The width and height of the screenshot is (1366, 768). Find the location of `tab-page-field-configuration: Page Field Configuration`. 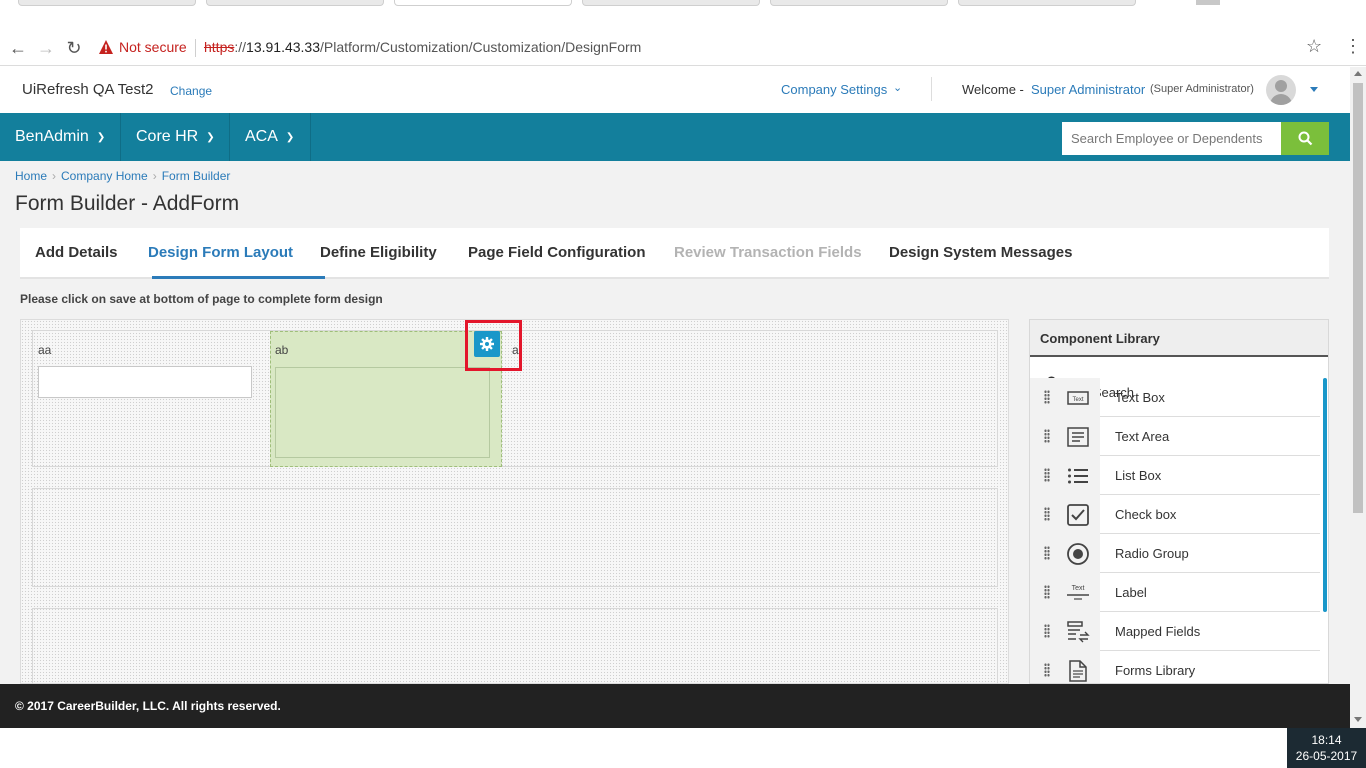

tab-page-field-configuration: Page Field Configuration is located at coordinates (557, 252).